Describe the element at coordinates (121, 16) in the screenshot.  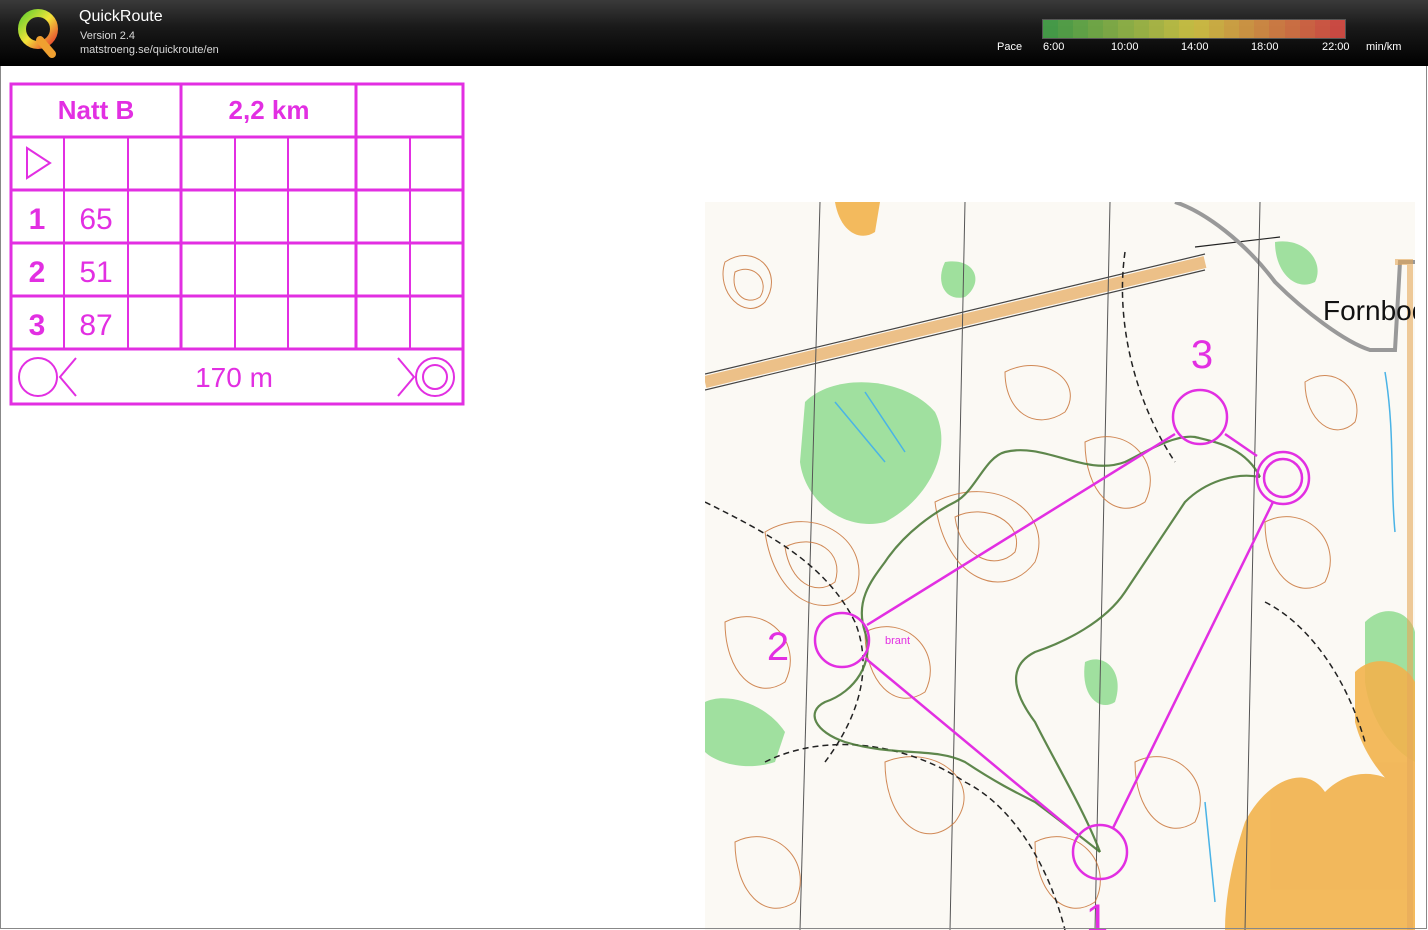
I see `app-title: QuickRoute` at that location.